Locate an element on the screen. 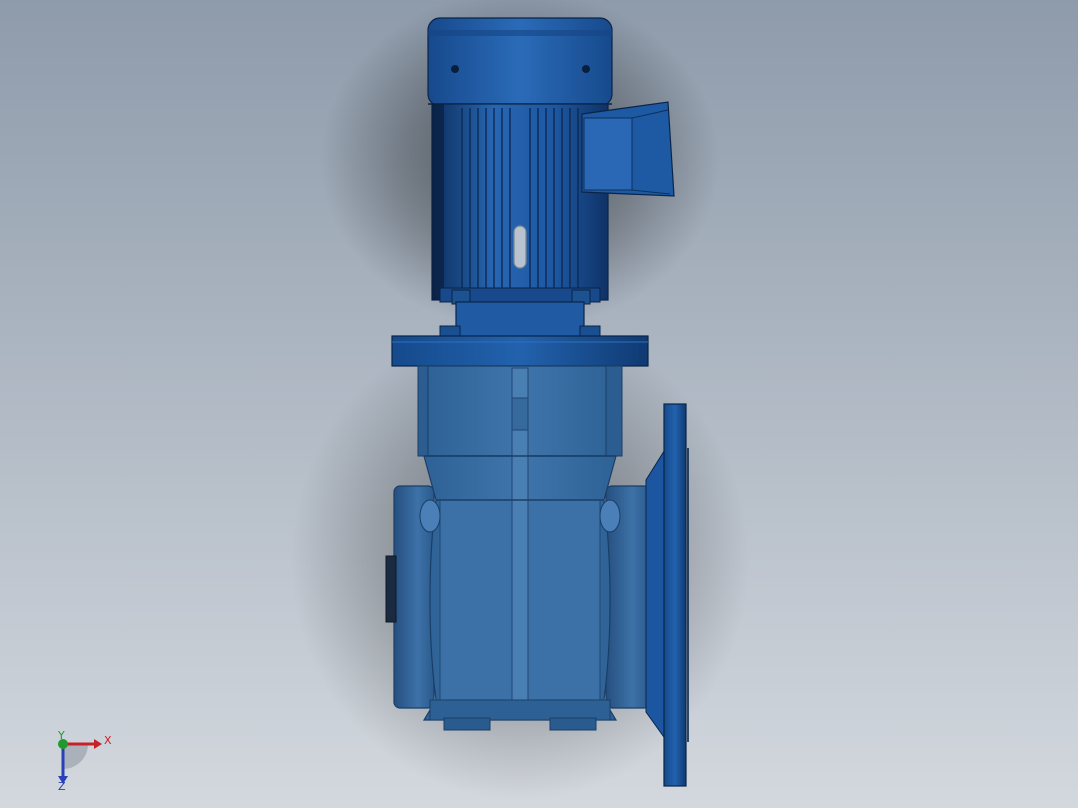 The height and width of the screenshot is (808, 1078). cap-screw-left is located at coordinates (455, 69).